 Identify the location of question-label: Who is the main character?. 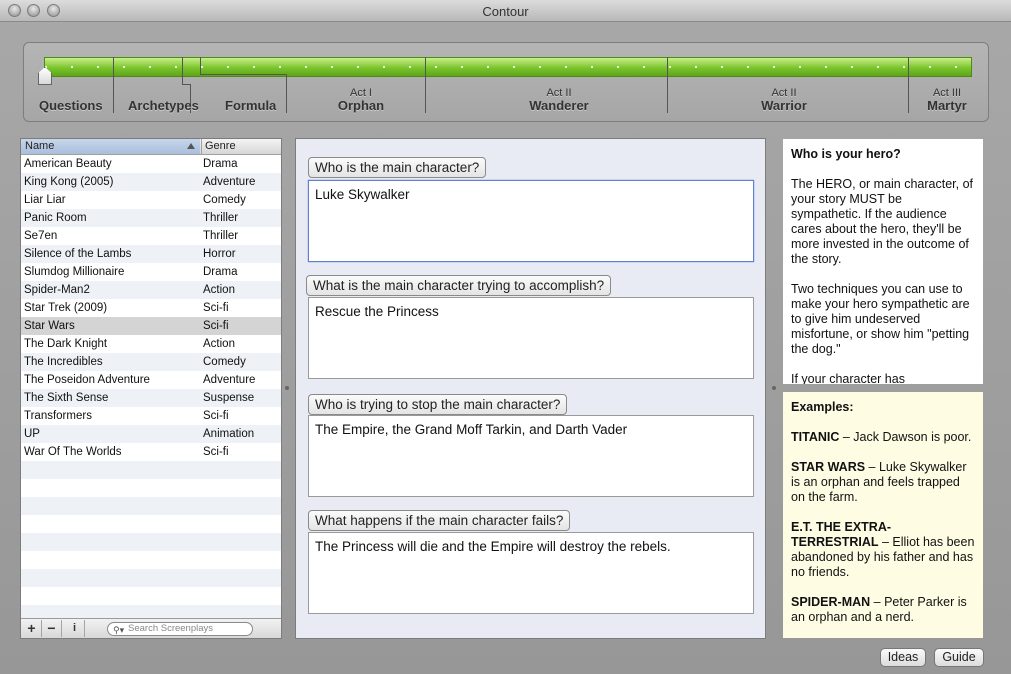
(397, 167).